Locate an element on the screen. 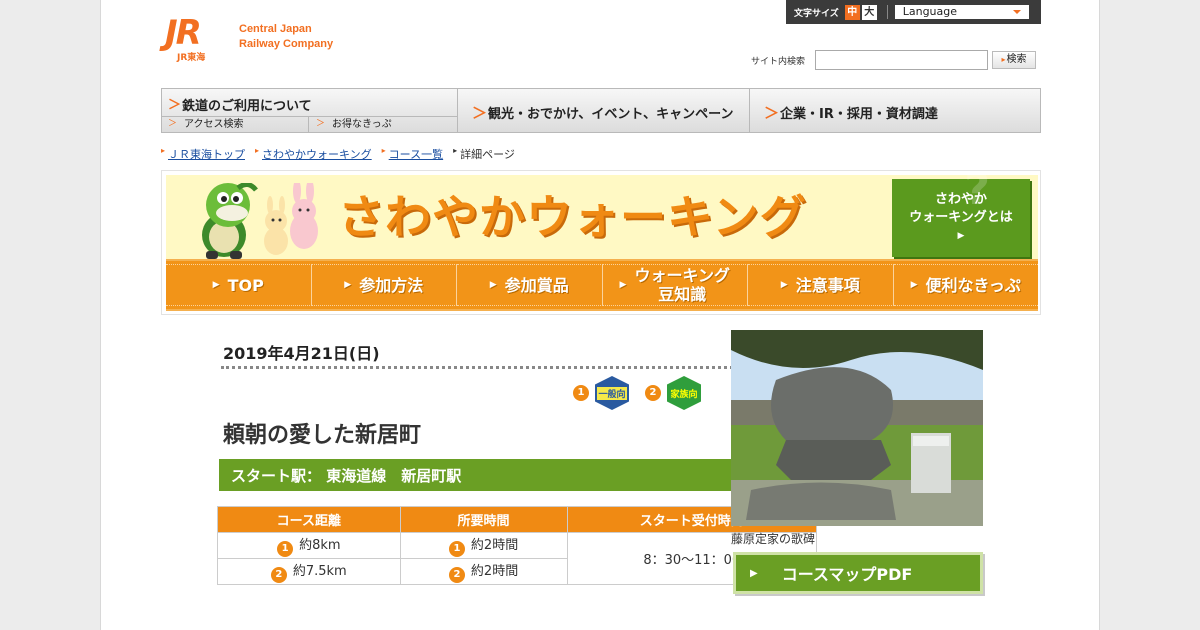 This screenshot has width=1200, height=630. nav-discount-tickets: お得なきっぷ is located at coordinates (384, 124).